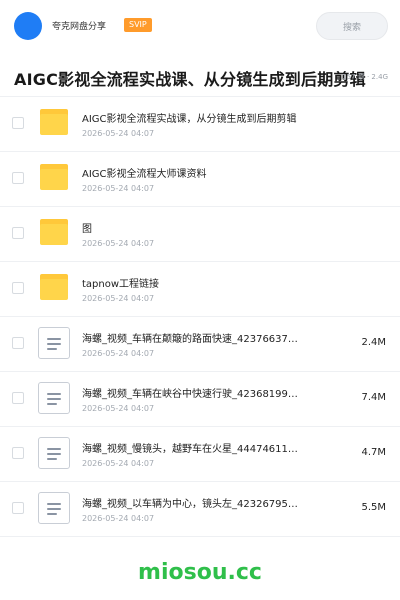  Describe the element at coordinates (87, 229) in the screenshot. I see `item-name: 图` at that location.